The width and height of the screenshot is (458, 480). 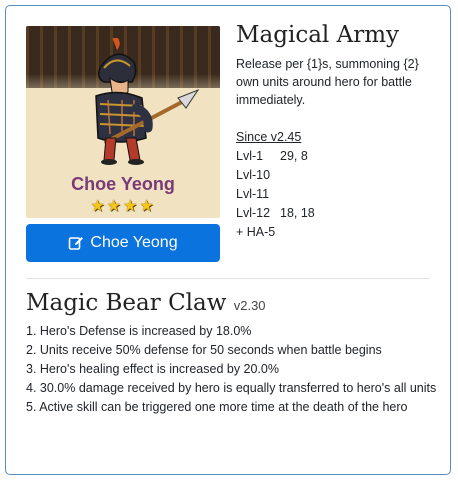 I want to click on hero-link-button: Choe Yeong, so click(x=123, y=243).